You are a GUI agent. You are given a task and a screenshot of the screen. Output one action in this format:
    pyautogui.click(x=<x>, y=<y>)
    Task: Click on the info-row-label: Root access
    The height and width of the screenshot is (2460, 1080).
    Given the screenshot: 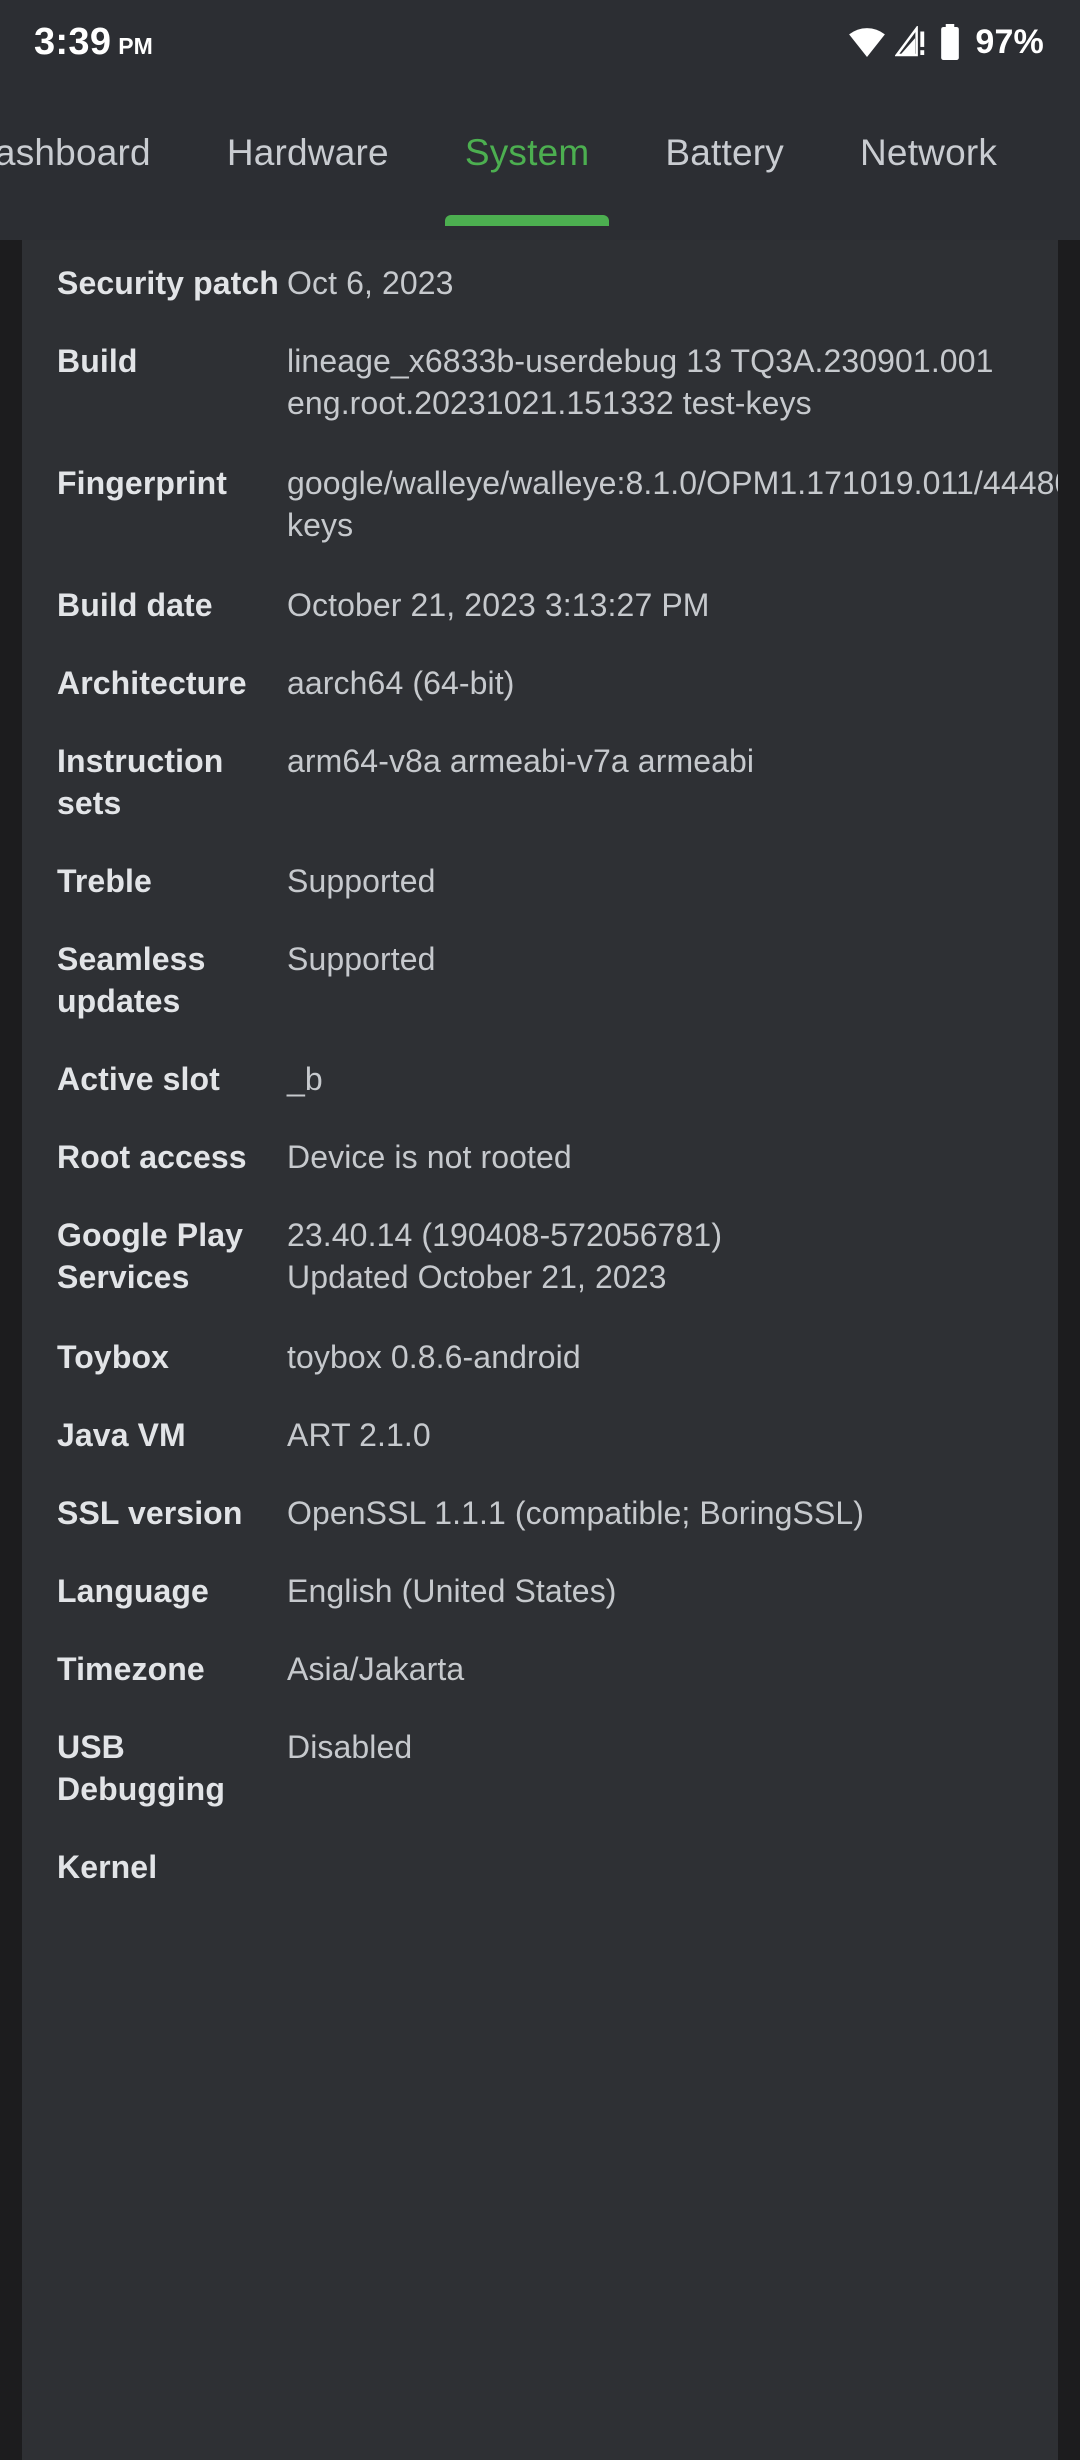 What is the action you would take?
    pyautogui.click(x=152, y=1157)
    